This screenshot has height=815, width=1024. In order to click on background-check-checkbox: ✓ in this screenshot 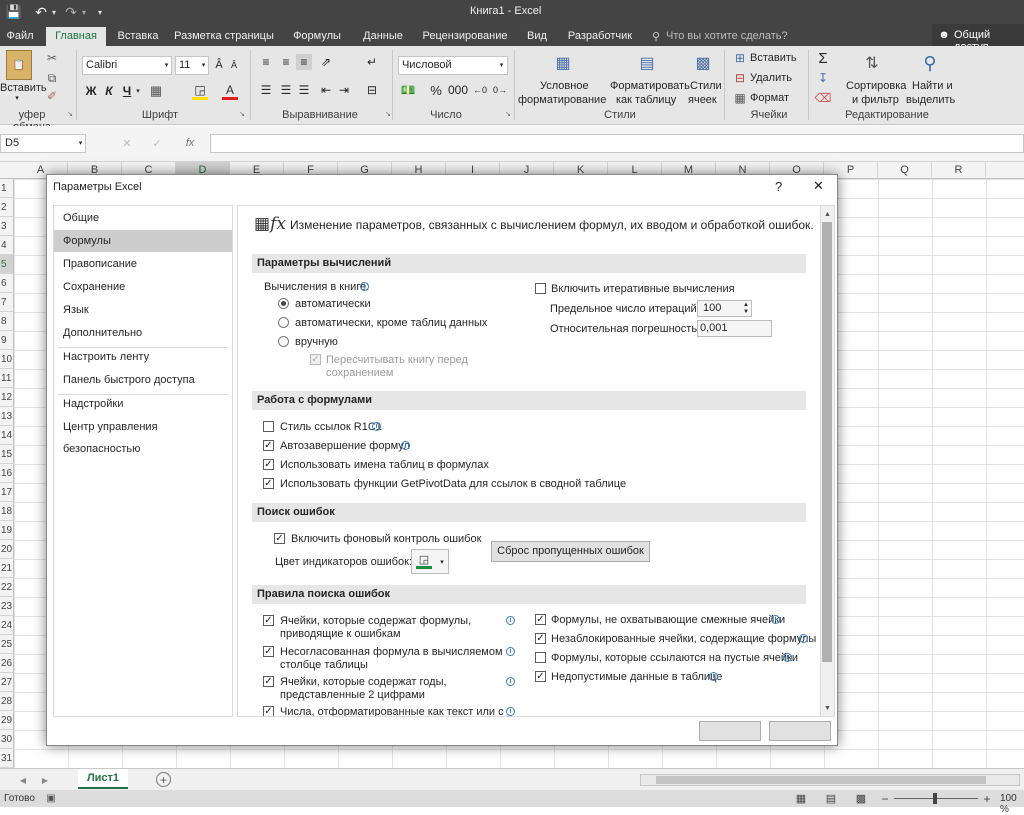, I will do `click(279, 538)`.